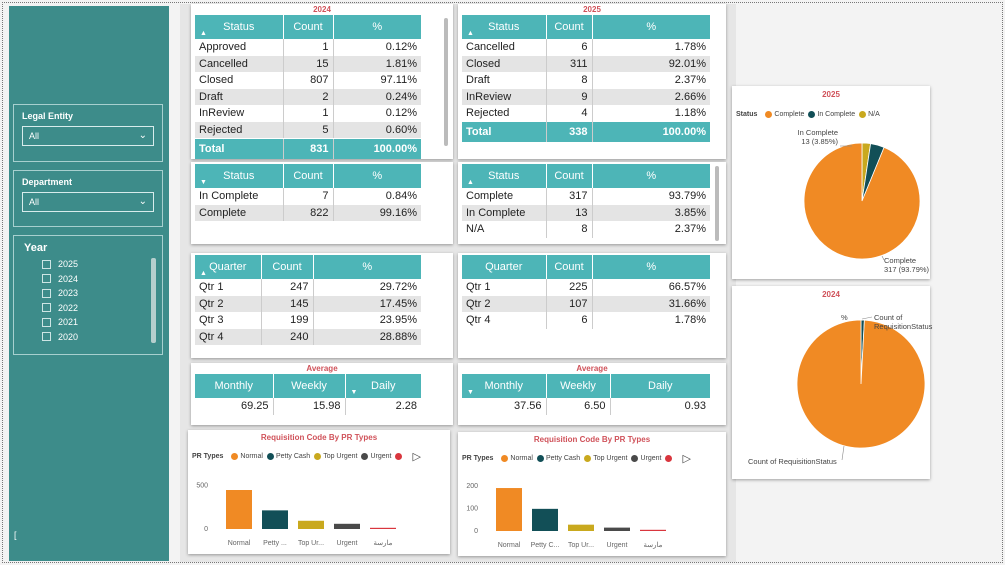 The image size is (1005, 565). Describe the element at coordinates (907, 265) in the screenshot. I see `pie-label-complete: Complete 317 (93.79%)` at that location.